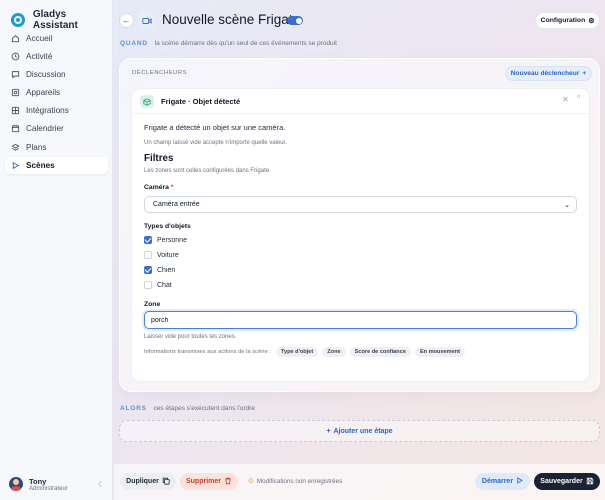 This screenshot has height=500, width=605. What do you see at coordinates (160, 73) in the screenshot?
I see `triggers-section-label: DÉCLENCHEURS` at bounding box center [160, 73].